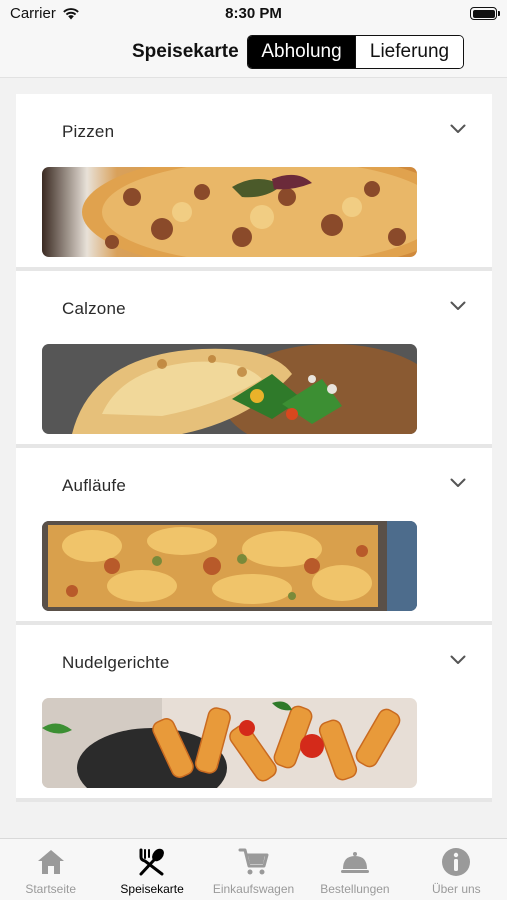 This screenshot has width=507, height=900. I want to click on battery-level, so click(483, 13).